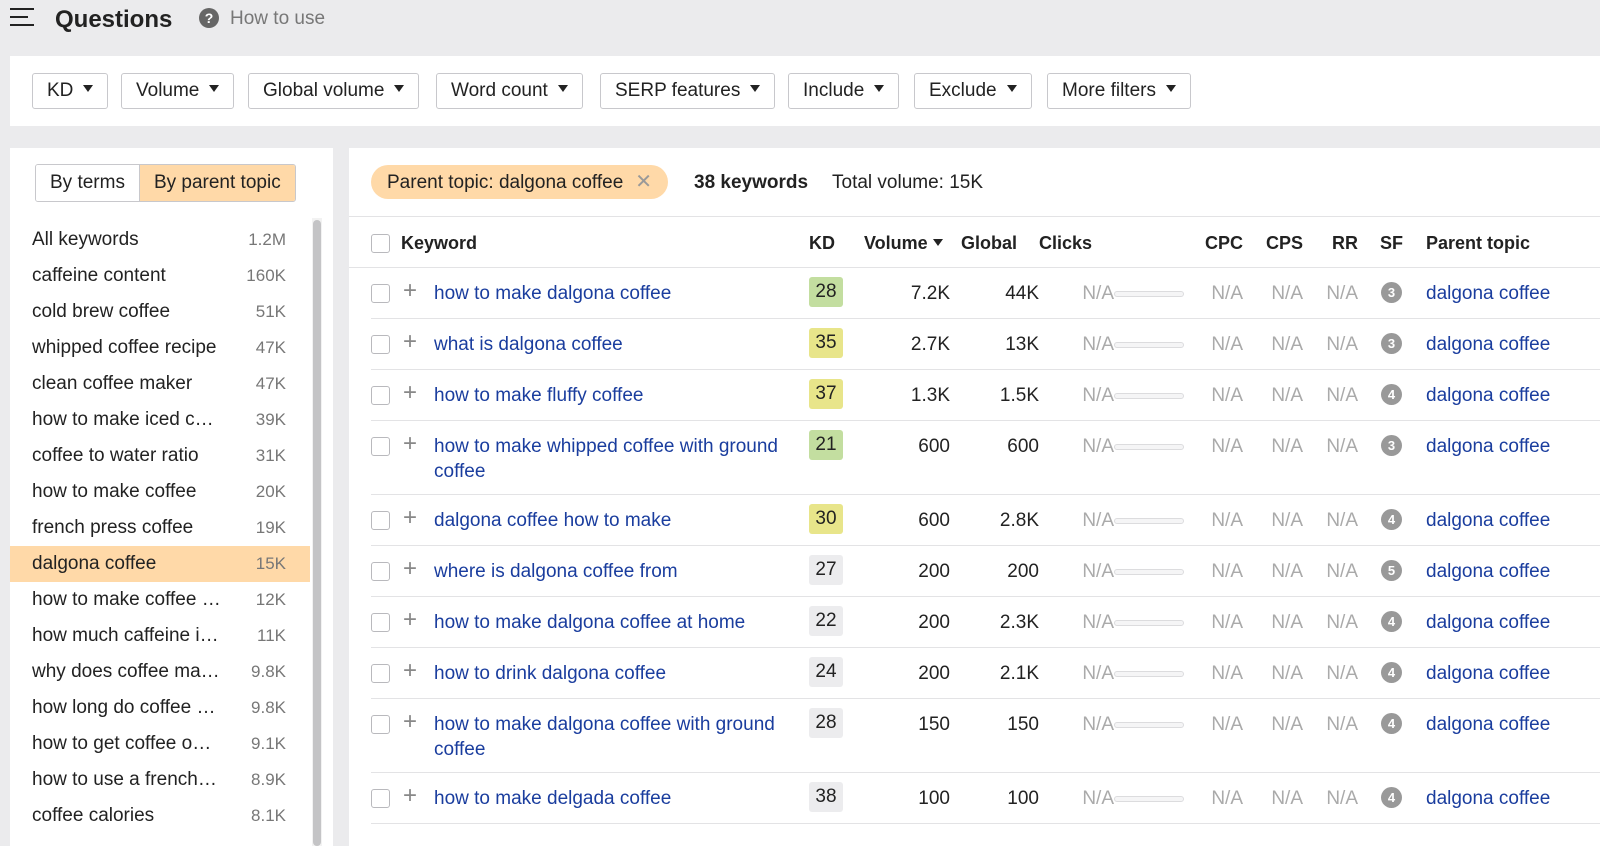  What do you see at coordinates (688, 91) in the screenshot?
I see `filter-serp-features-dropdown: SERP features` at bounding box center [688, 91].